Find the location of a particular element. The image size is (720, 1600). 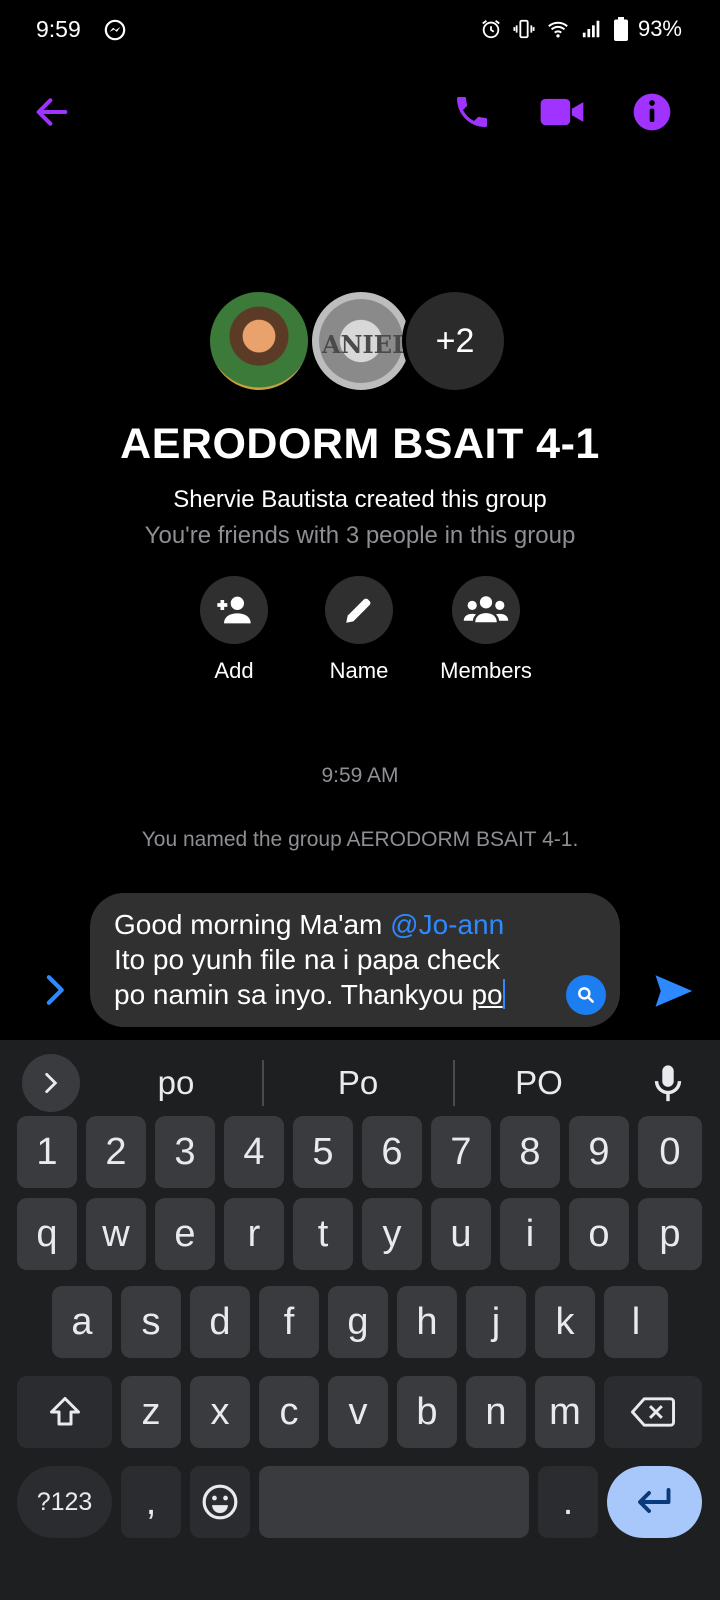

key-0: 0 is located at coordinates (670, 1152).